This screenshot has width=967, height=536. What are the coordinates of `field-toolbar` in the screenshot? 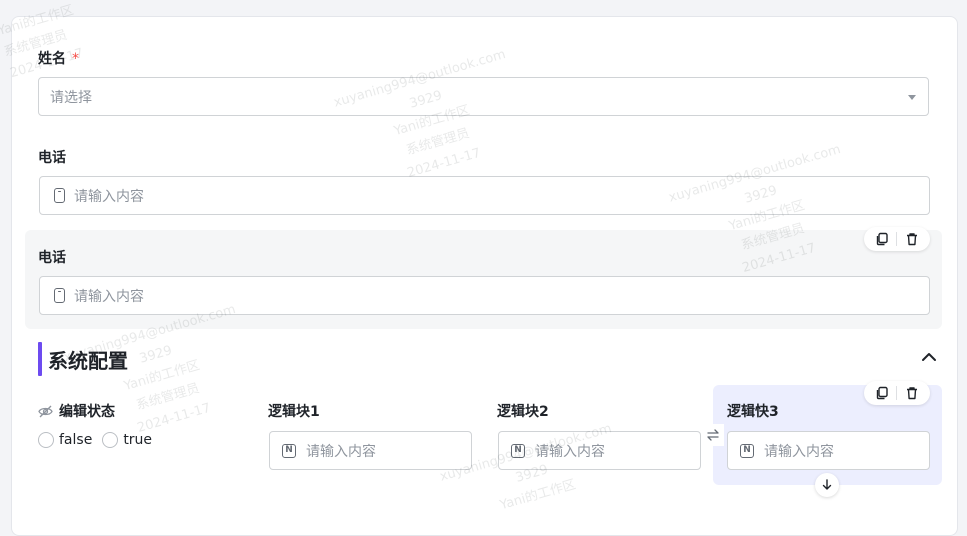 It's located at (897, 239).